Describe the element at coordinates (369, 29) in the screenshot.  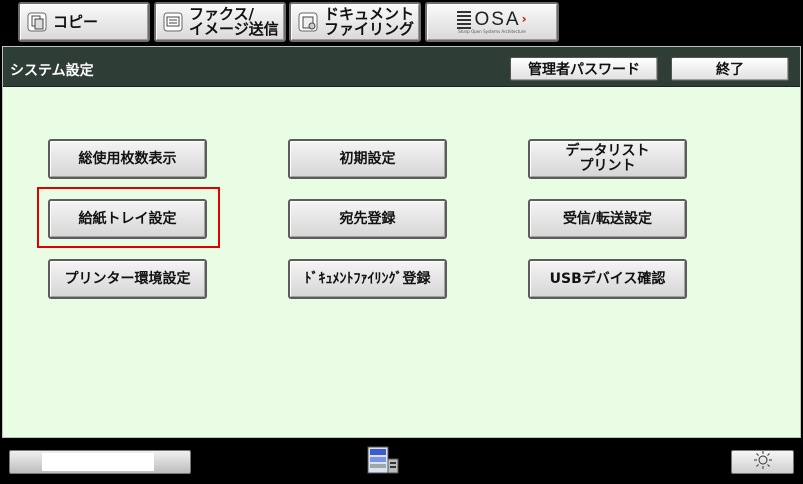
I see `tab-doc-label-line2: ファイリング` at that location.